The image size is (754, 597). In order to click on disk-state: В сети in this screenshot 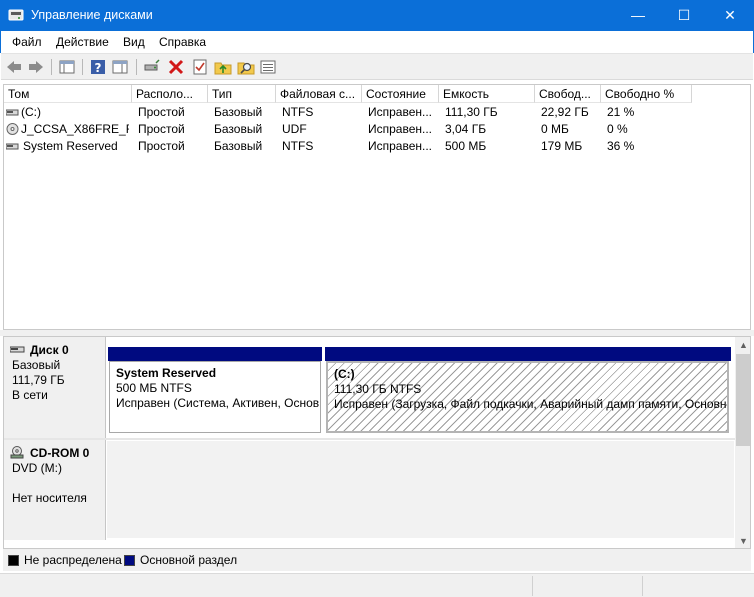, I will do `click(30, 395)`.